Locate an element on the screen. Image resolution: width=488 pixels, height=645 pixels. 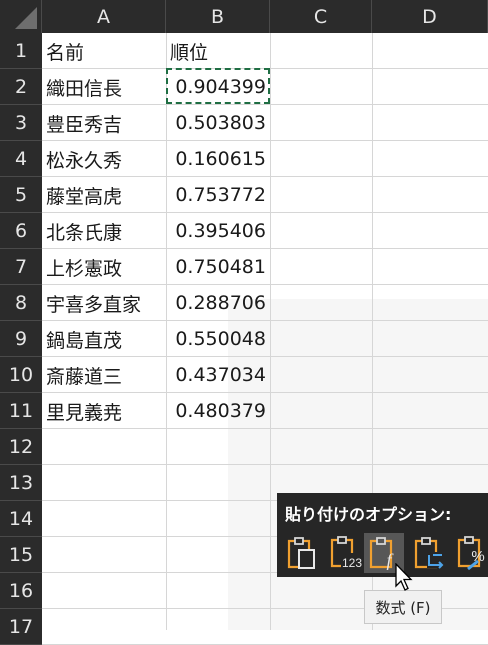
paste-values-icon: 123 is located at coordinates (346, 553).